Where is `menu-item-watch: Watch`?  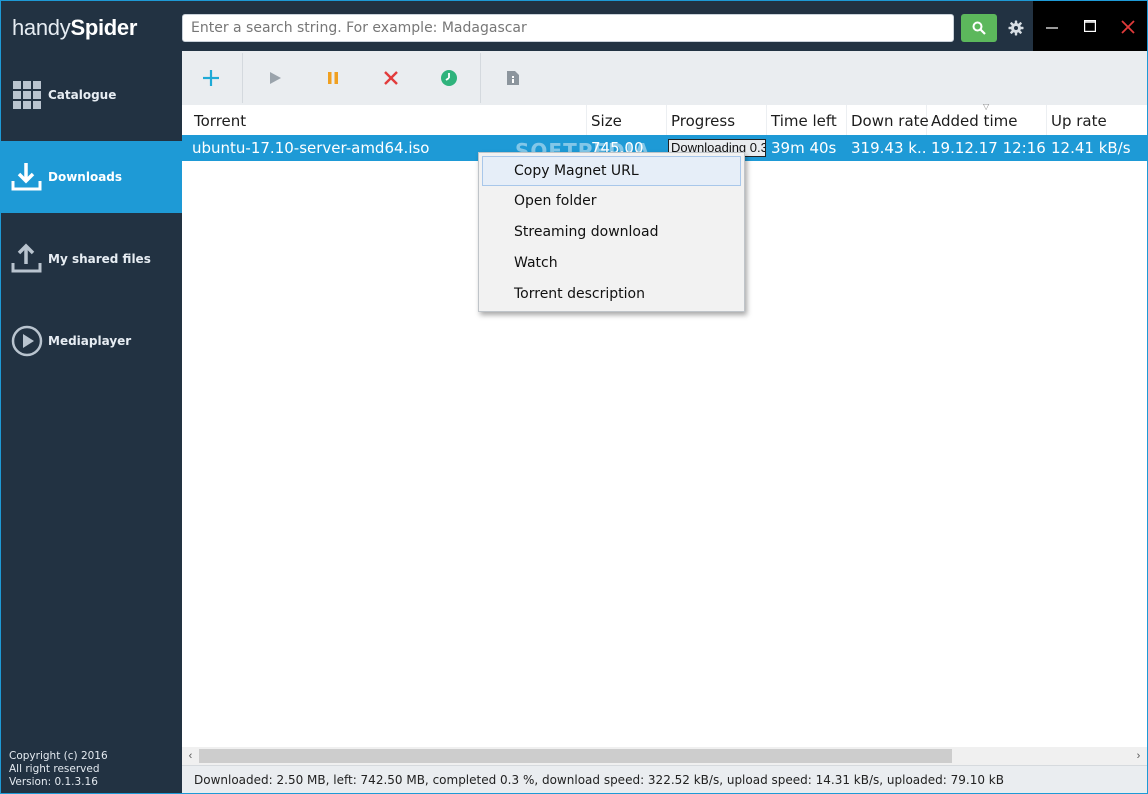
menu-item-watch: Watch is located at coordinates (611, 263).